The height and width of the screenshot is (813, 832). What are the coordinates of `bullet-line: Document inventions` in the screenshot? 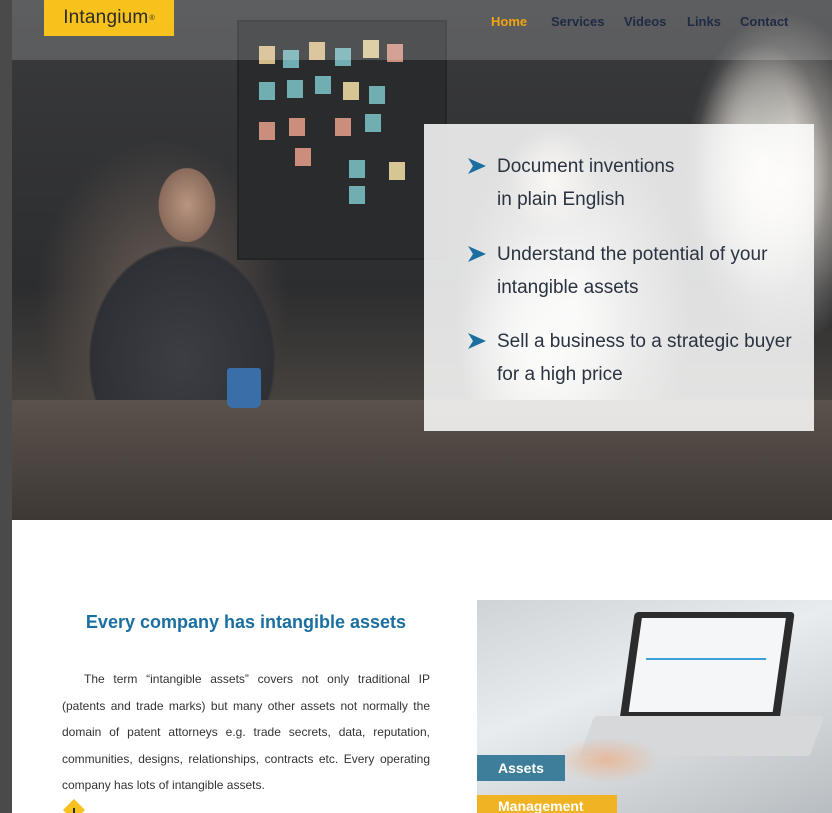 It's located at (586, 166).